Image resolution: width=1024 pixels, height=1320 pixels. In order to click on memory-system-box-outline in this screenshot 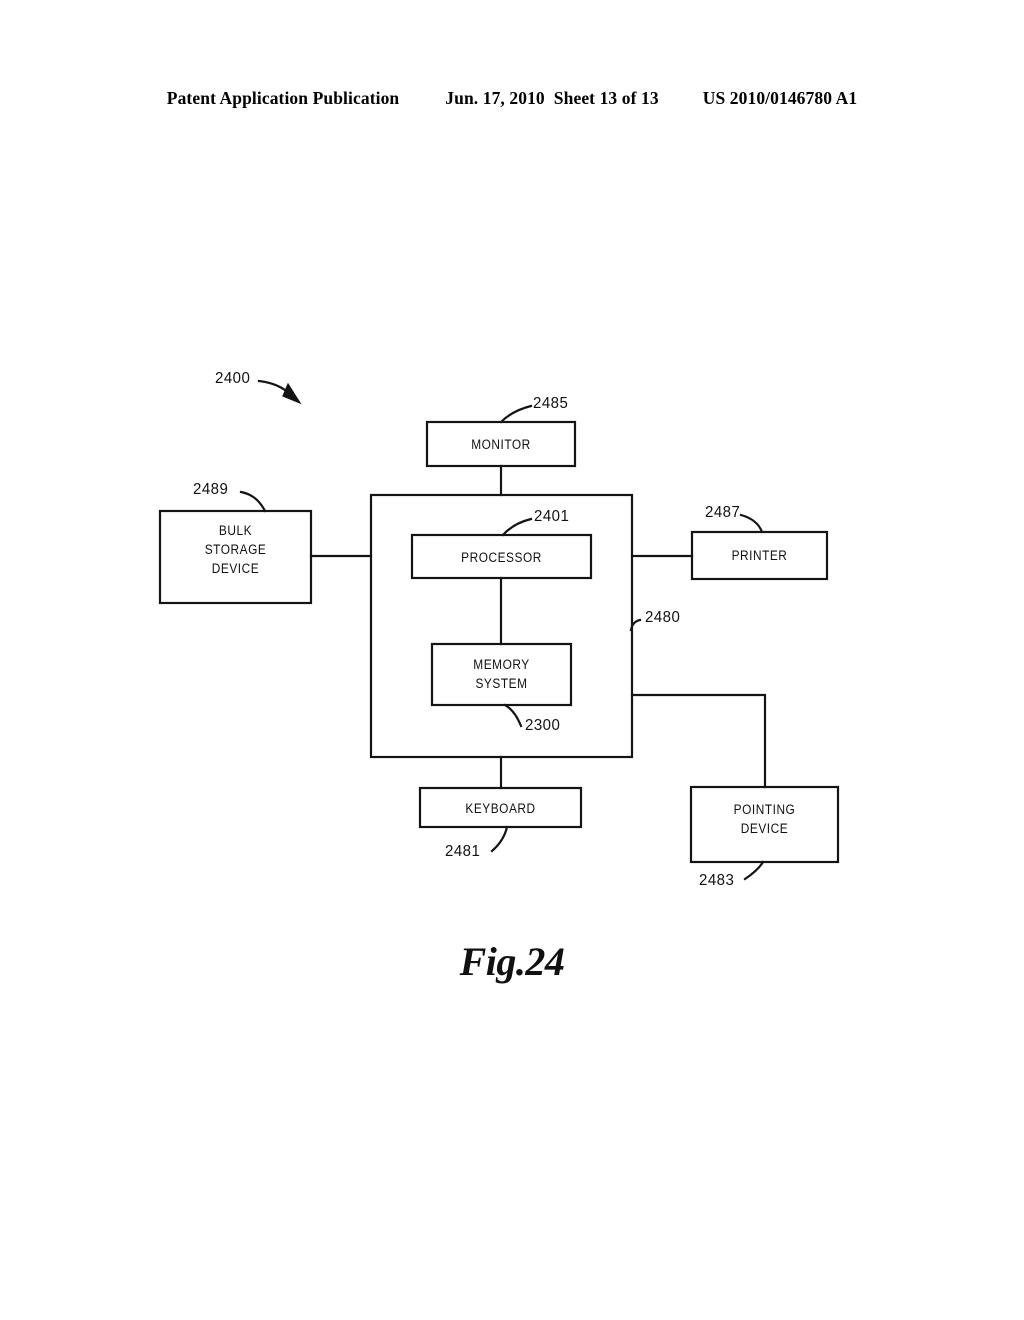, I will do `click(501, 674)`.